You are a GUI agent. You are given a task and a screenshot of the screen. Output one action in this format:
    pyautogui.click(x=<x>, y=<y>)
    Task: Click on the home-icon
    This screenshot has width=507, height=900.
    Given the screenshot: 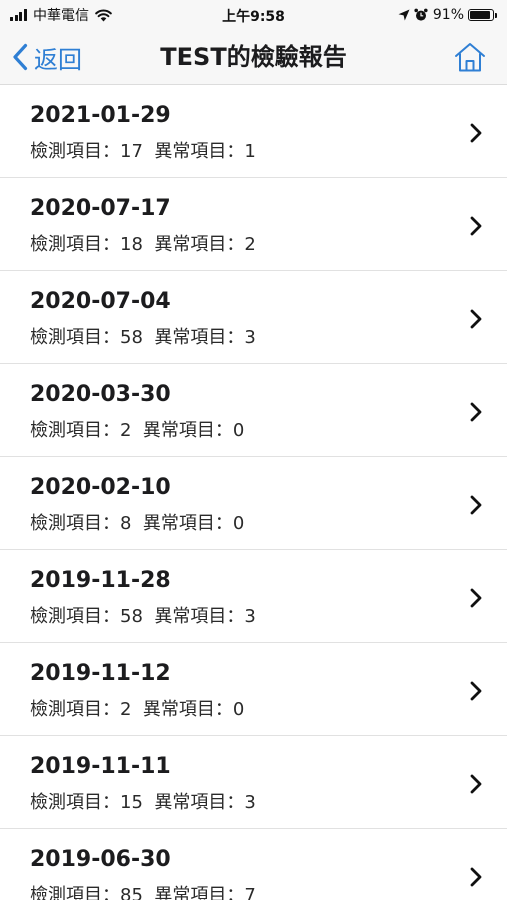 What is the action you would take?
    pyautogui.click(x=470, y=57)
    